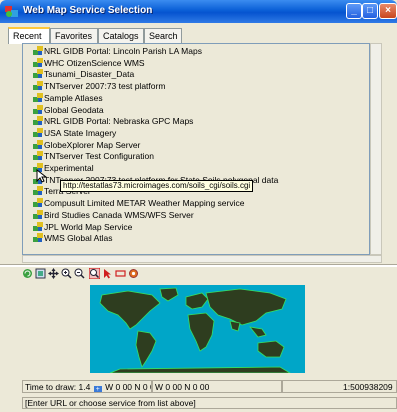 The height and width of the screenshot is (412, 397). Describe the element at coordinates (202, 259) in the screenshot. I see `list-horizontal-scrollbar` at that location.